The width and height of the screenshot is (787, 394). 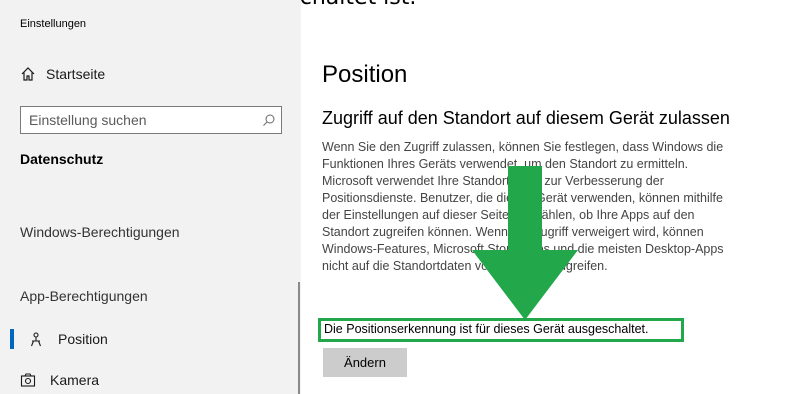 I want to click on sidebar-item-home: Startseite, so click(x=62, y=74).